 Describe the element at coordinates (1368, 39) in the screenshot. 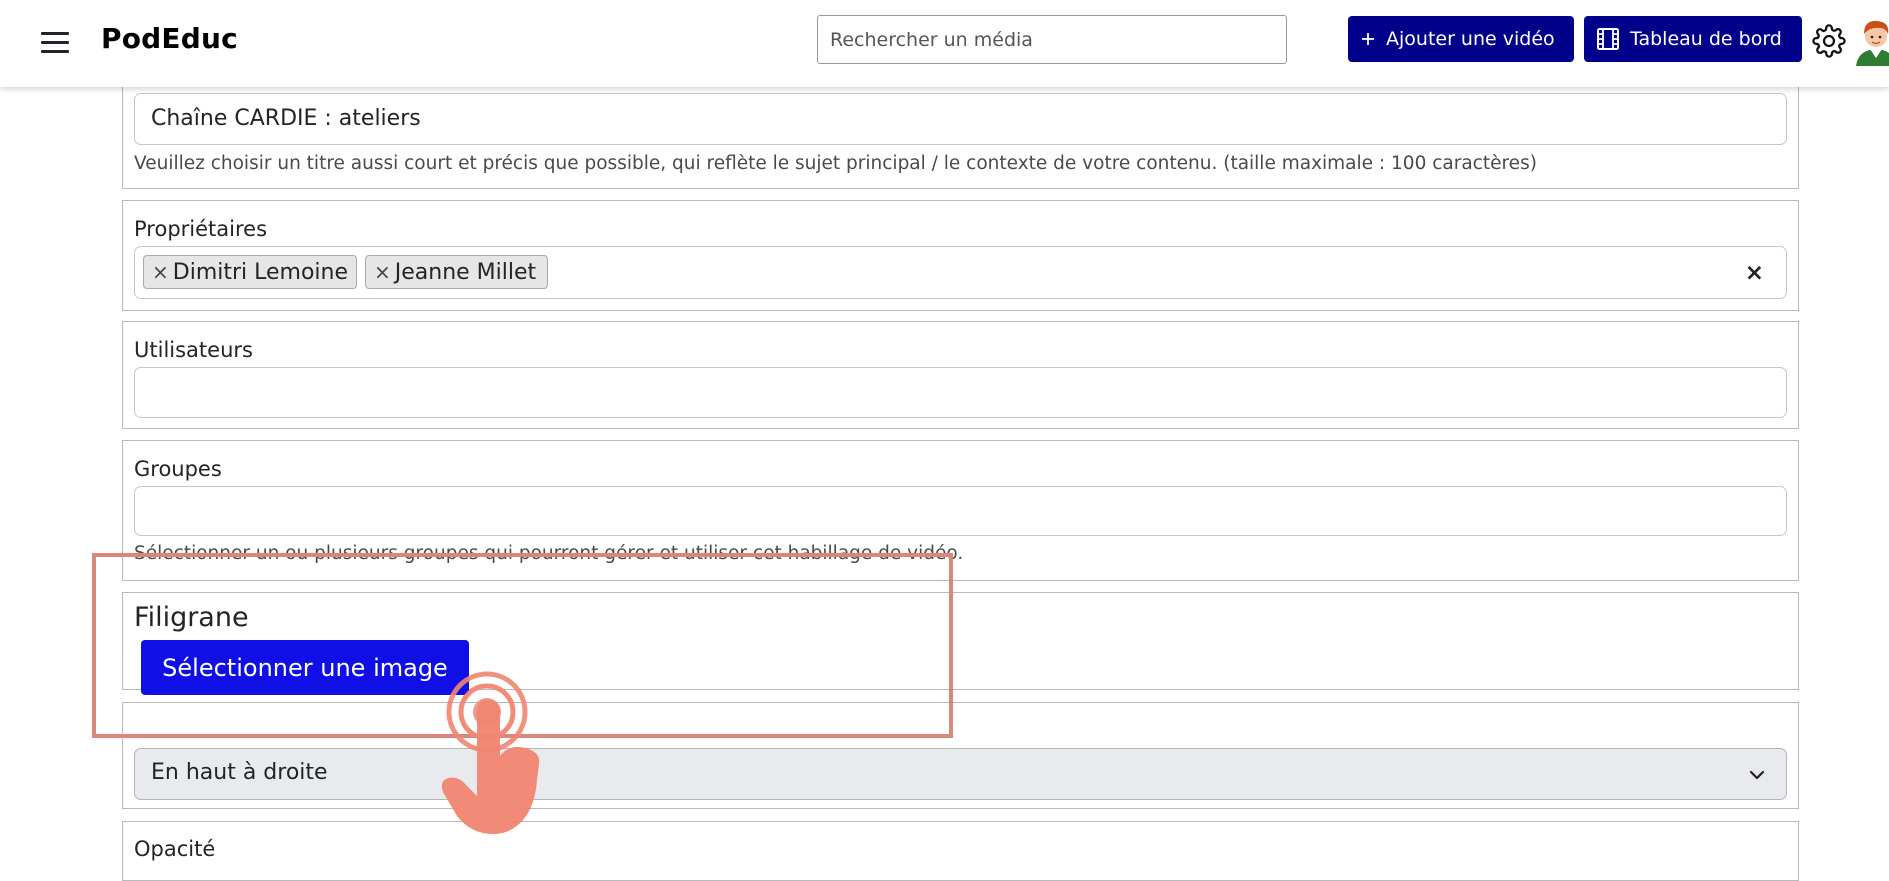

I see `plus-icon` at that location.